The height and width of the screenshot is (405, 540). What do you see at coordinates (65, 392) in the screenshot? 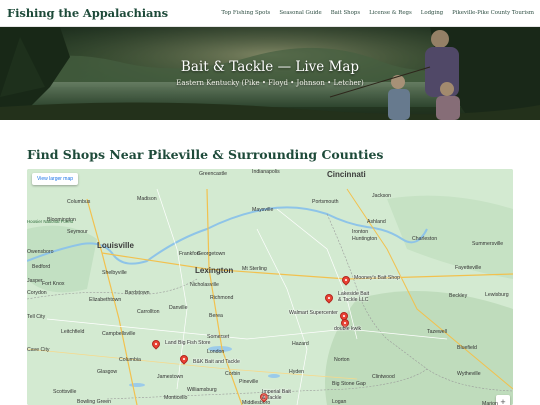
I see `map-city-label: Scottsville` at bounding box center [65, 392].